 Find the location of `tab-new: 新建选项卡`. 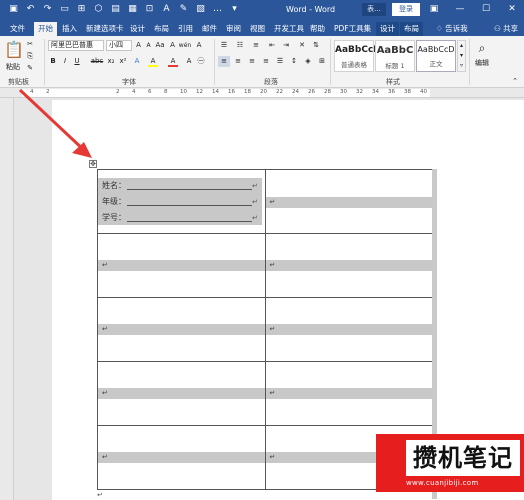

tab-new: 新建选项卡 is located at coordinates (105, 29).